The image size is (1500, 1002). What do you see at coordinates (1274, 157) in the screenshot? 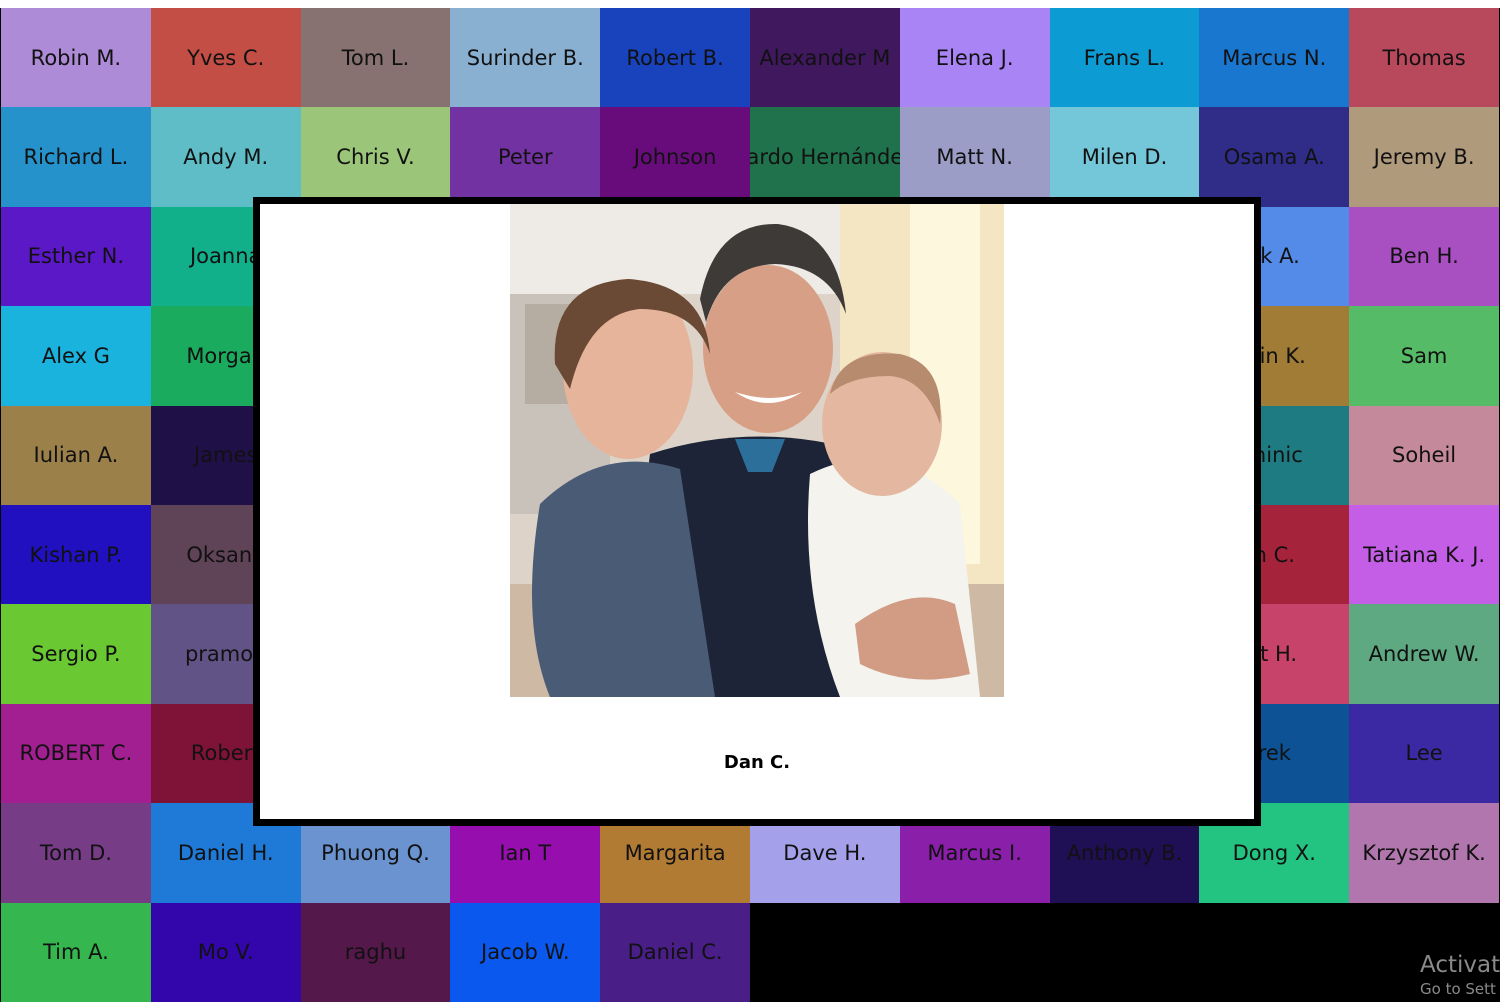
I see `name-tile: Osama A.` at bounding box center [1274, 157].